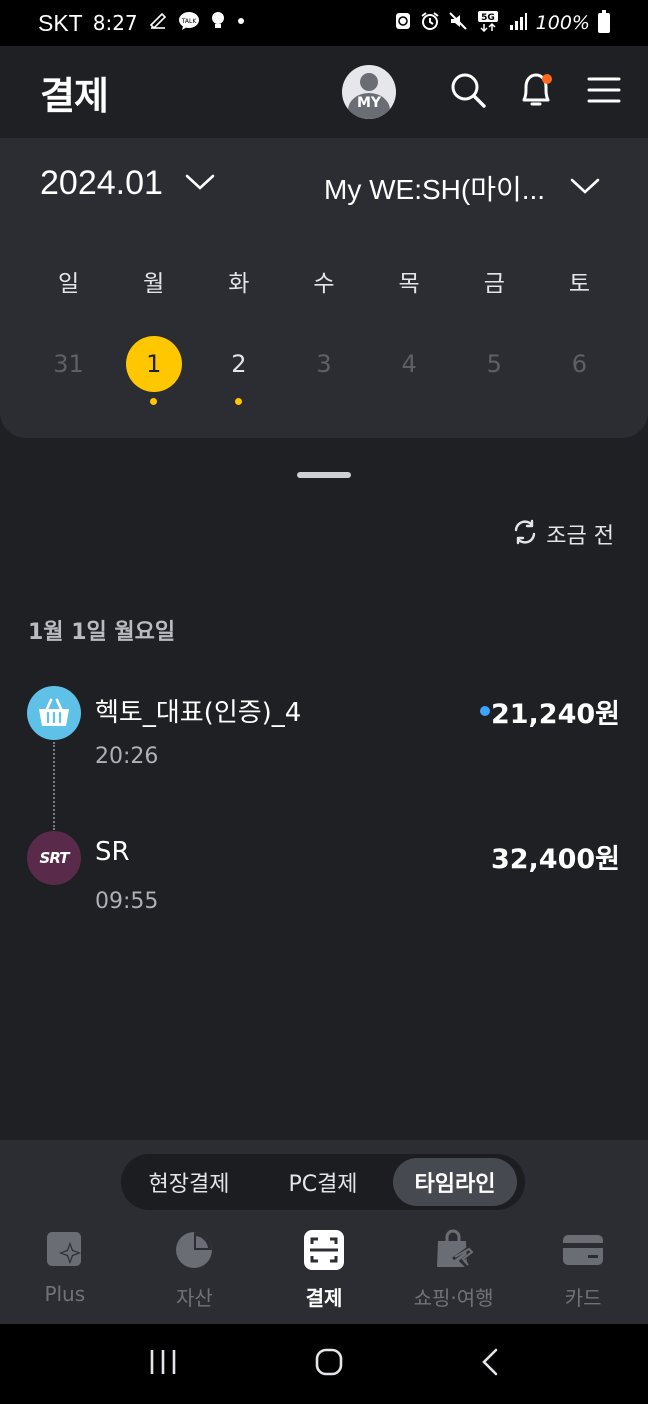 The width and height of the screenshot is (648, 1404). I want to click on top-header: 결제 MY, so click(324, 92).